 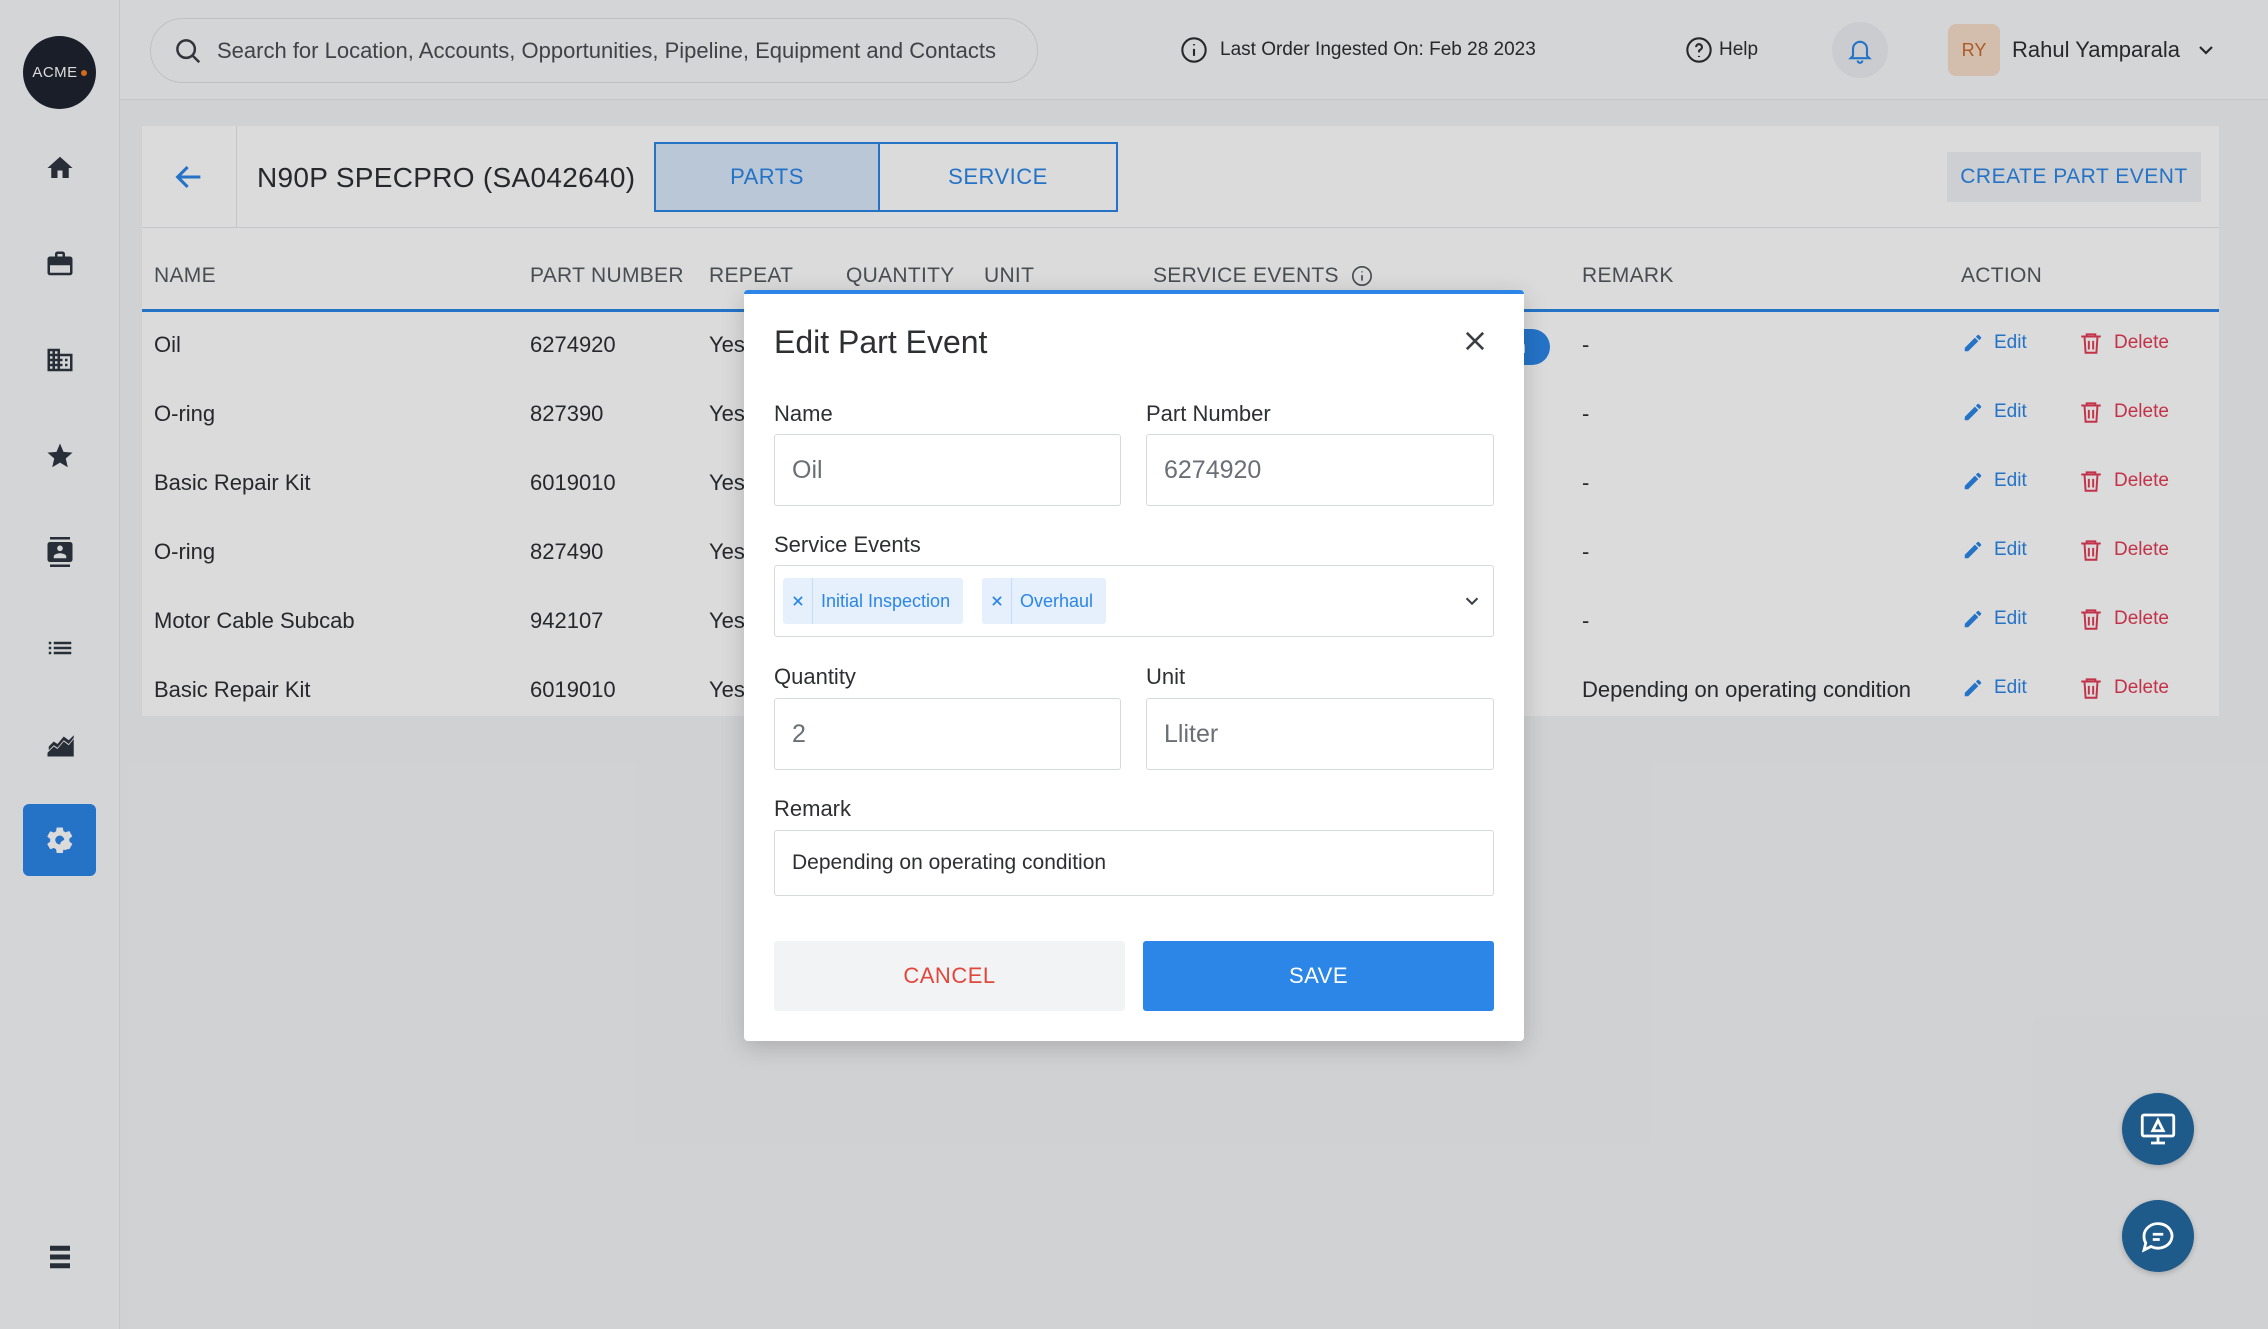 I want to click on chat-icon, so click(x=2157, y=1237).